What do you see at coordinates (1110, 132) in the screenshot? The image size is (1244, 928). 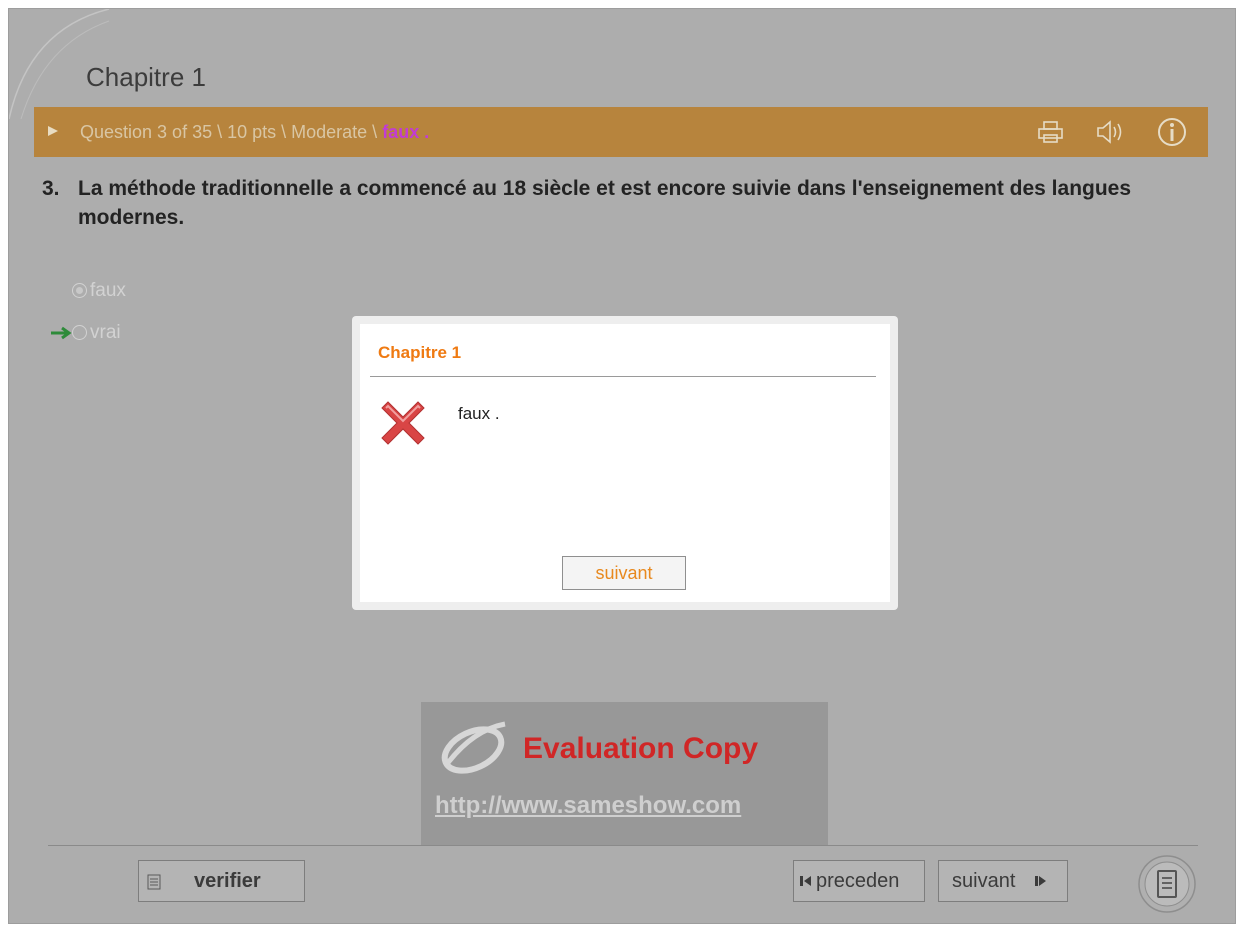 I see `speaker-icon` at bounding box center [1110, 132].